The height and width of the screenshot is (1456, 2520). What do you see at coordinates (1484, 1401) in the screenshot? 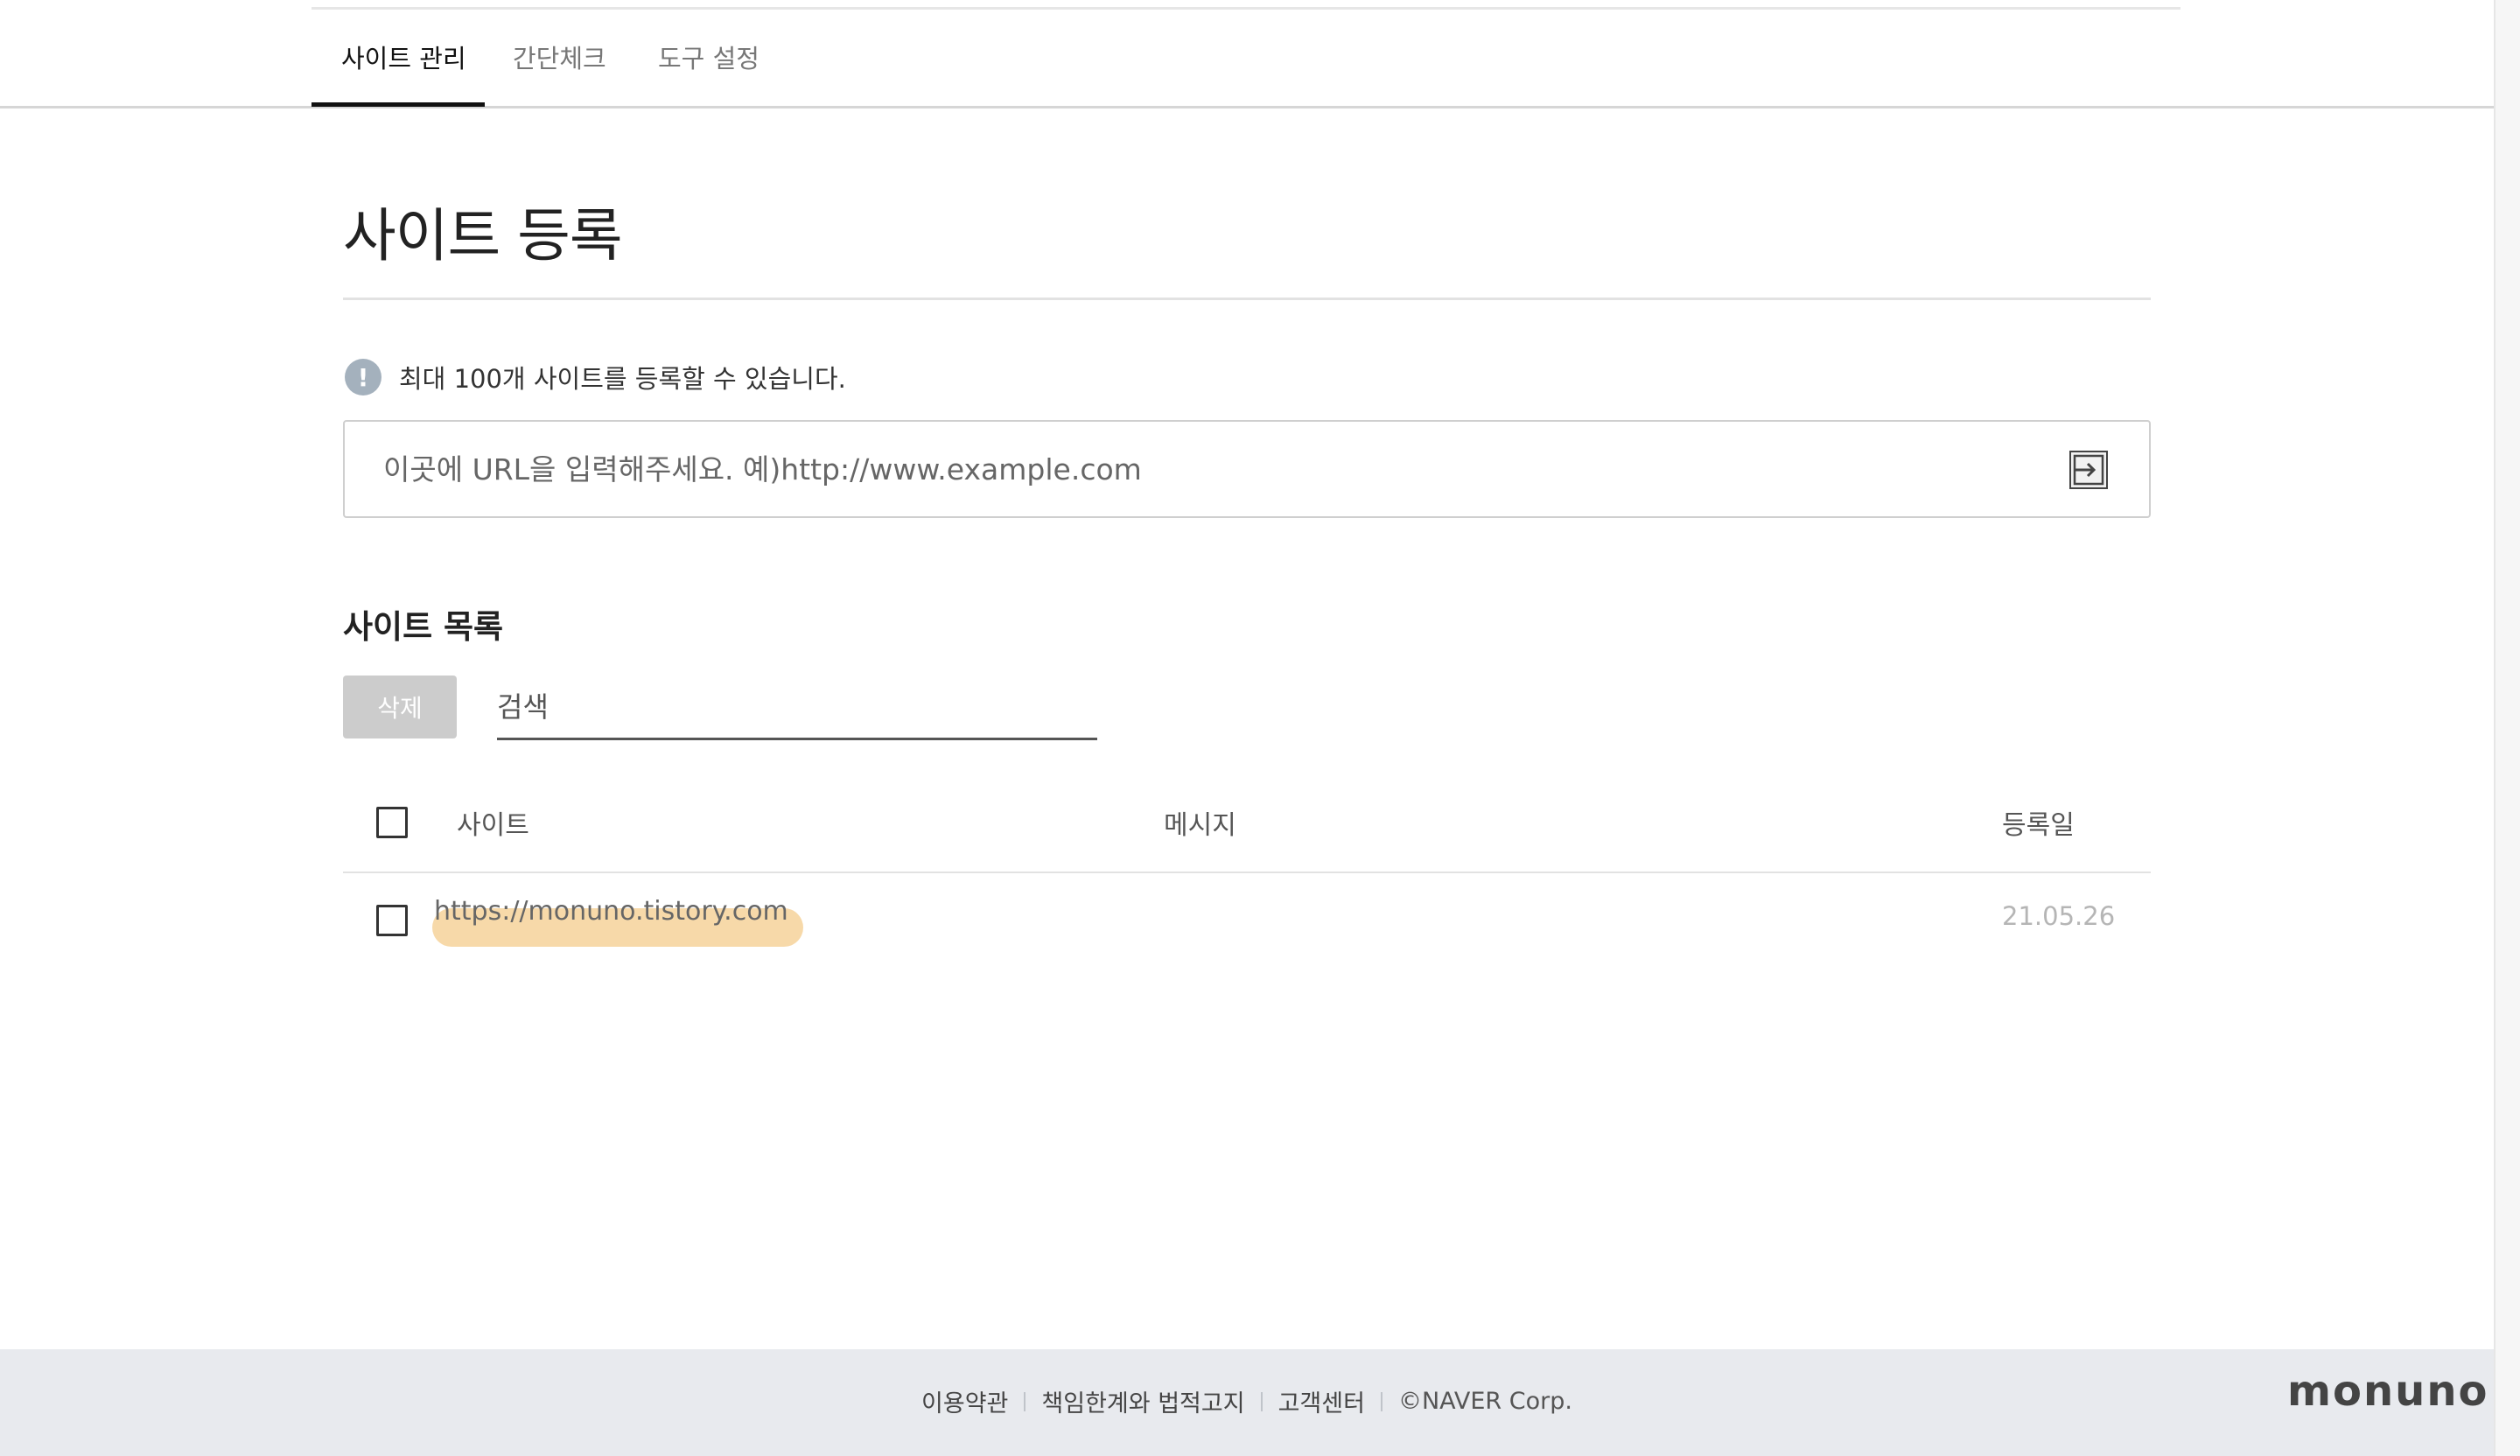
I see `copyright: ©NAVER Corp.` at bounding box center [1484, 1401].